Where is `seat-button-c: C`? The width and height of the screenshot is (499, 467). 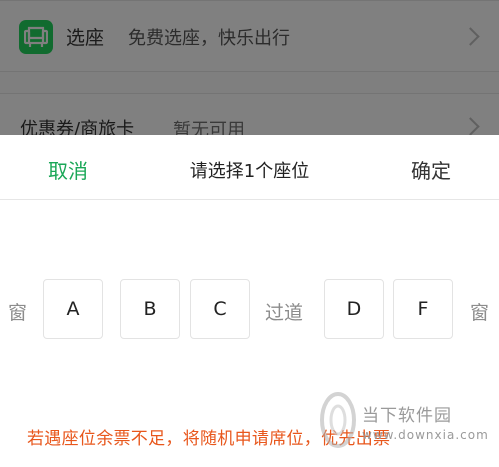
seat-button-c: C is located at coordinates (220, 309).